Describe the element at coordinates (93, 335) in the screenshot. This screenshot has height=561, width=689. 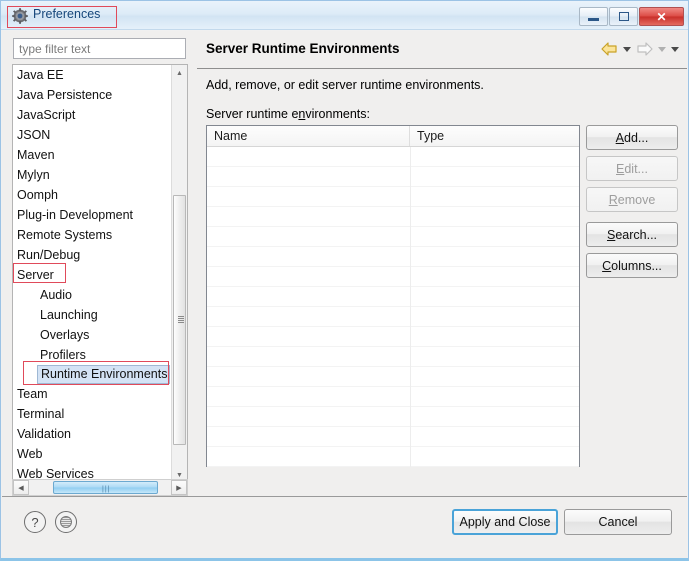
I see `tree-item-overlays: Overlays` at that location.